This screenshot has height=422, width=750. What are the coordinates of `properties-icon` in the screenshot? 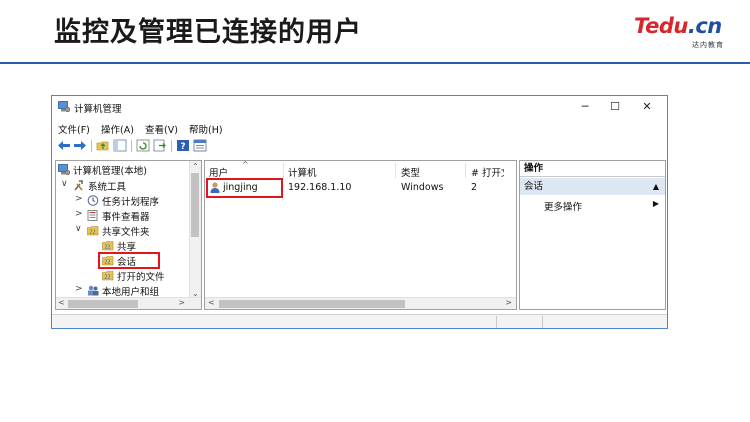 It's located at (200, 145).